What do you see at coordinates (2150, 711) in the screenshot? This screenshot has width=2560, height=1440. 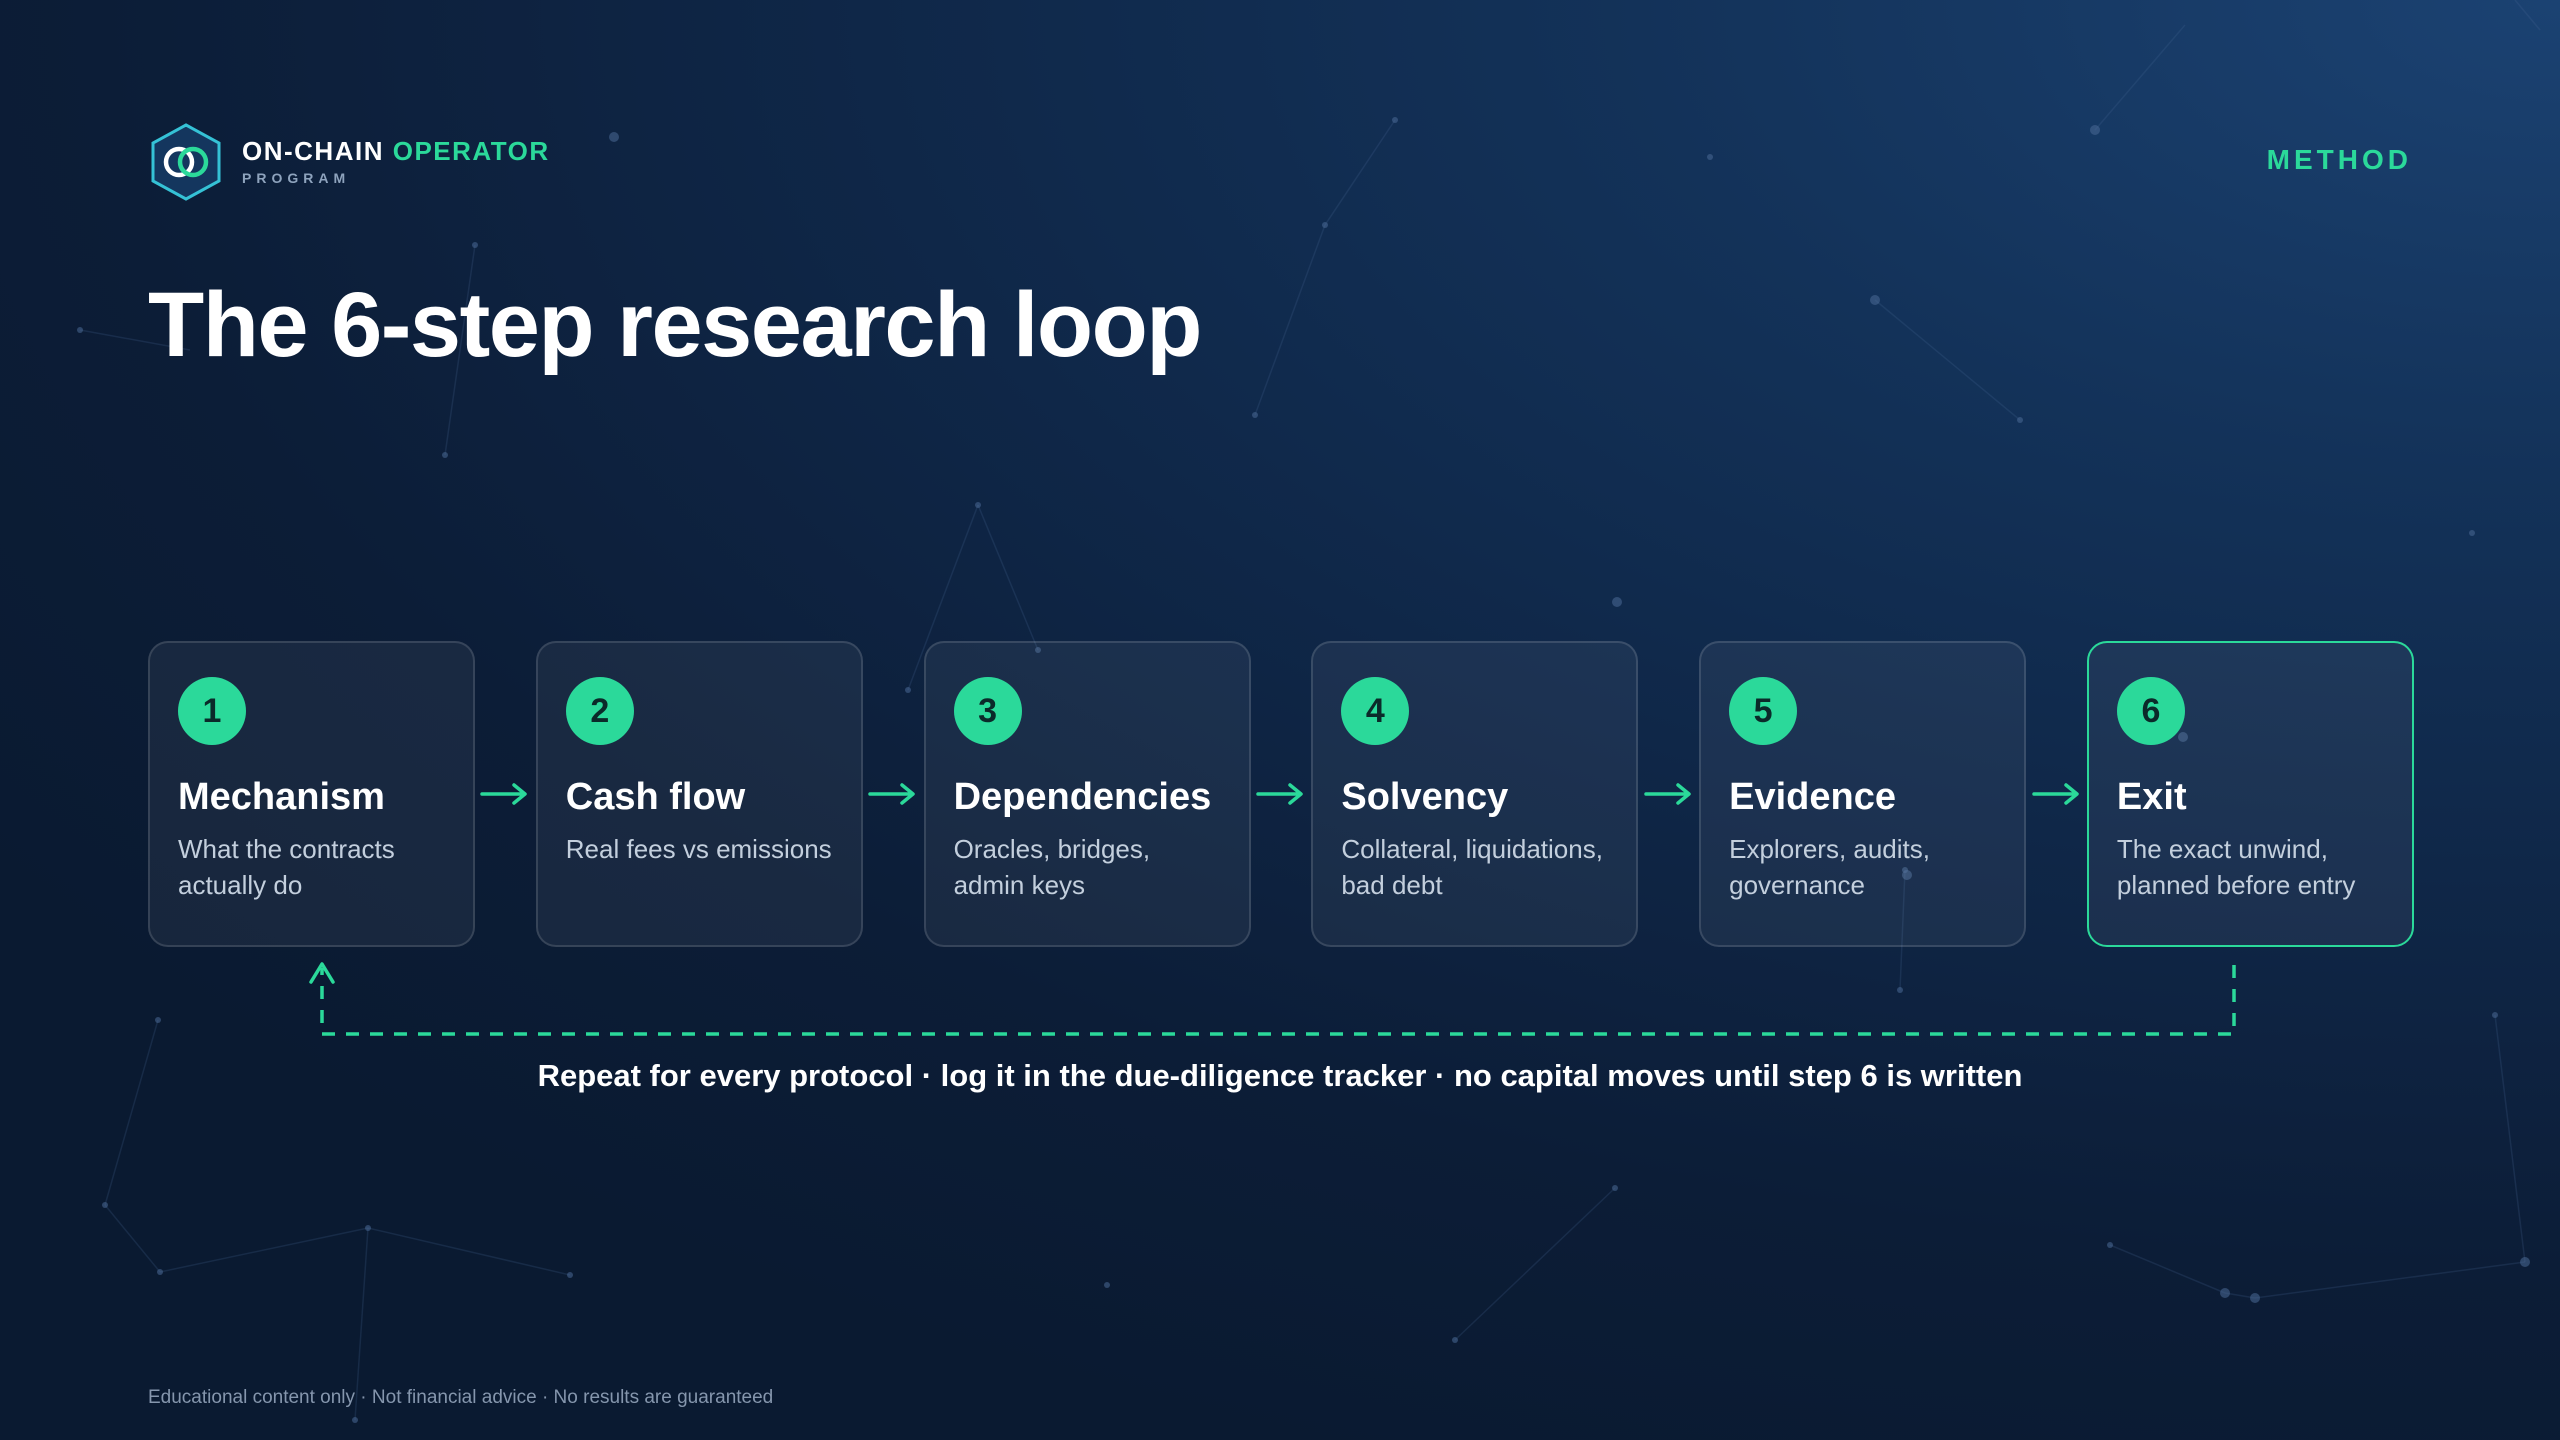 I see `step-number-badge: 6` at bounding box center [2150, 711].